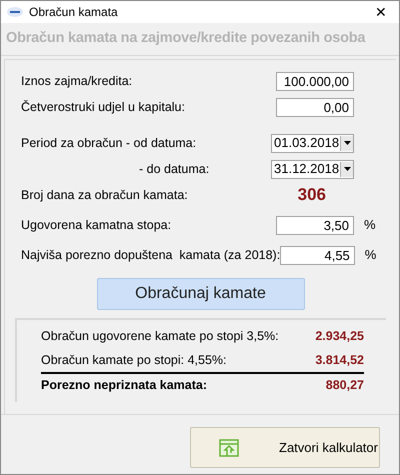  What do you see at coordinates (315, 225) in the screenshot?
I see `input-field: 3,50` at bounding box center [315, 225].